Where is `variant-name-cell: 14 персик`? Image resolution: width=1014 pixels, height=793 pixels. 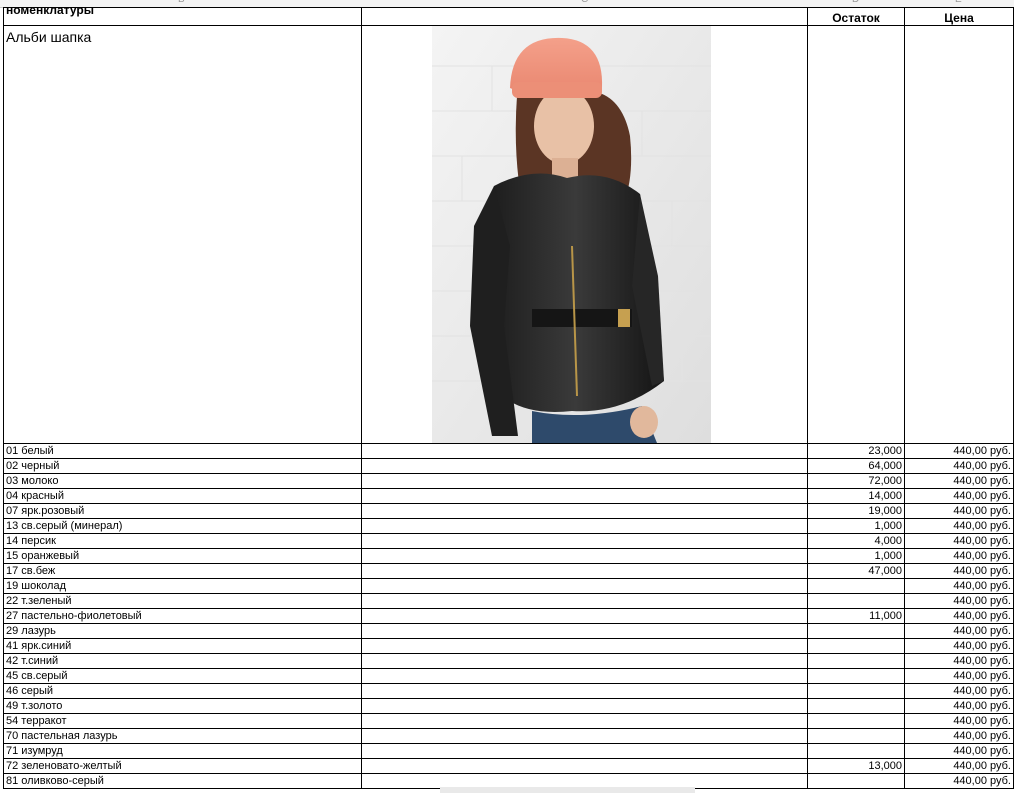 variant-name-cell: 14 персик is located at coordinates (182, 541).